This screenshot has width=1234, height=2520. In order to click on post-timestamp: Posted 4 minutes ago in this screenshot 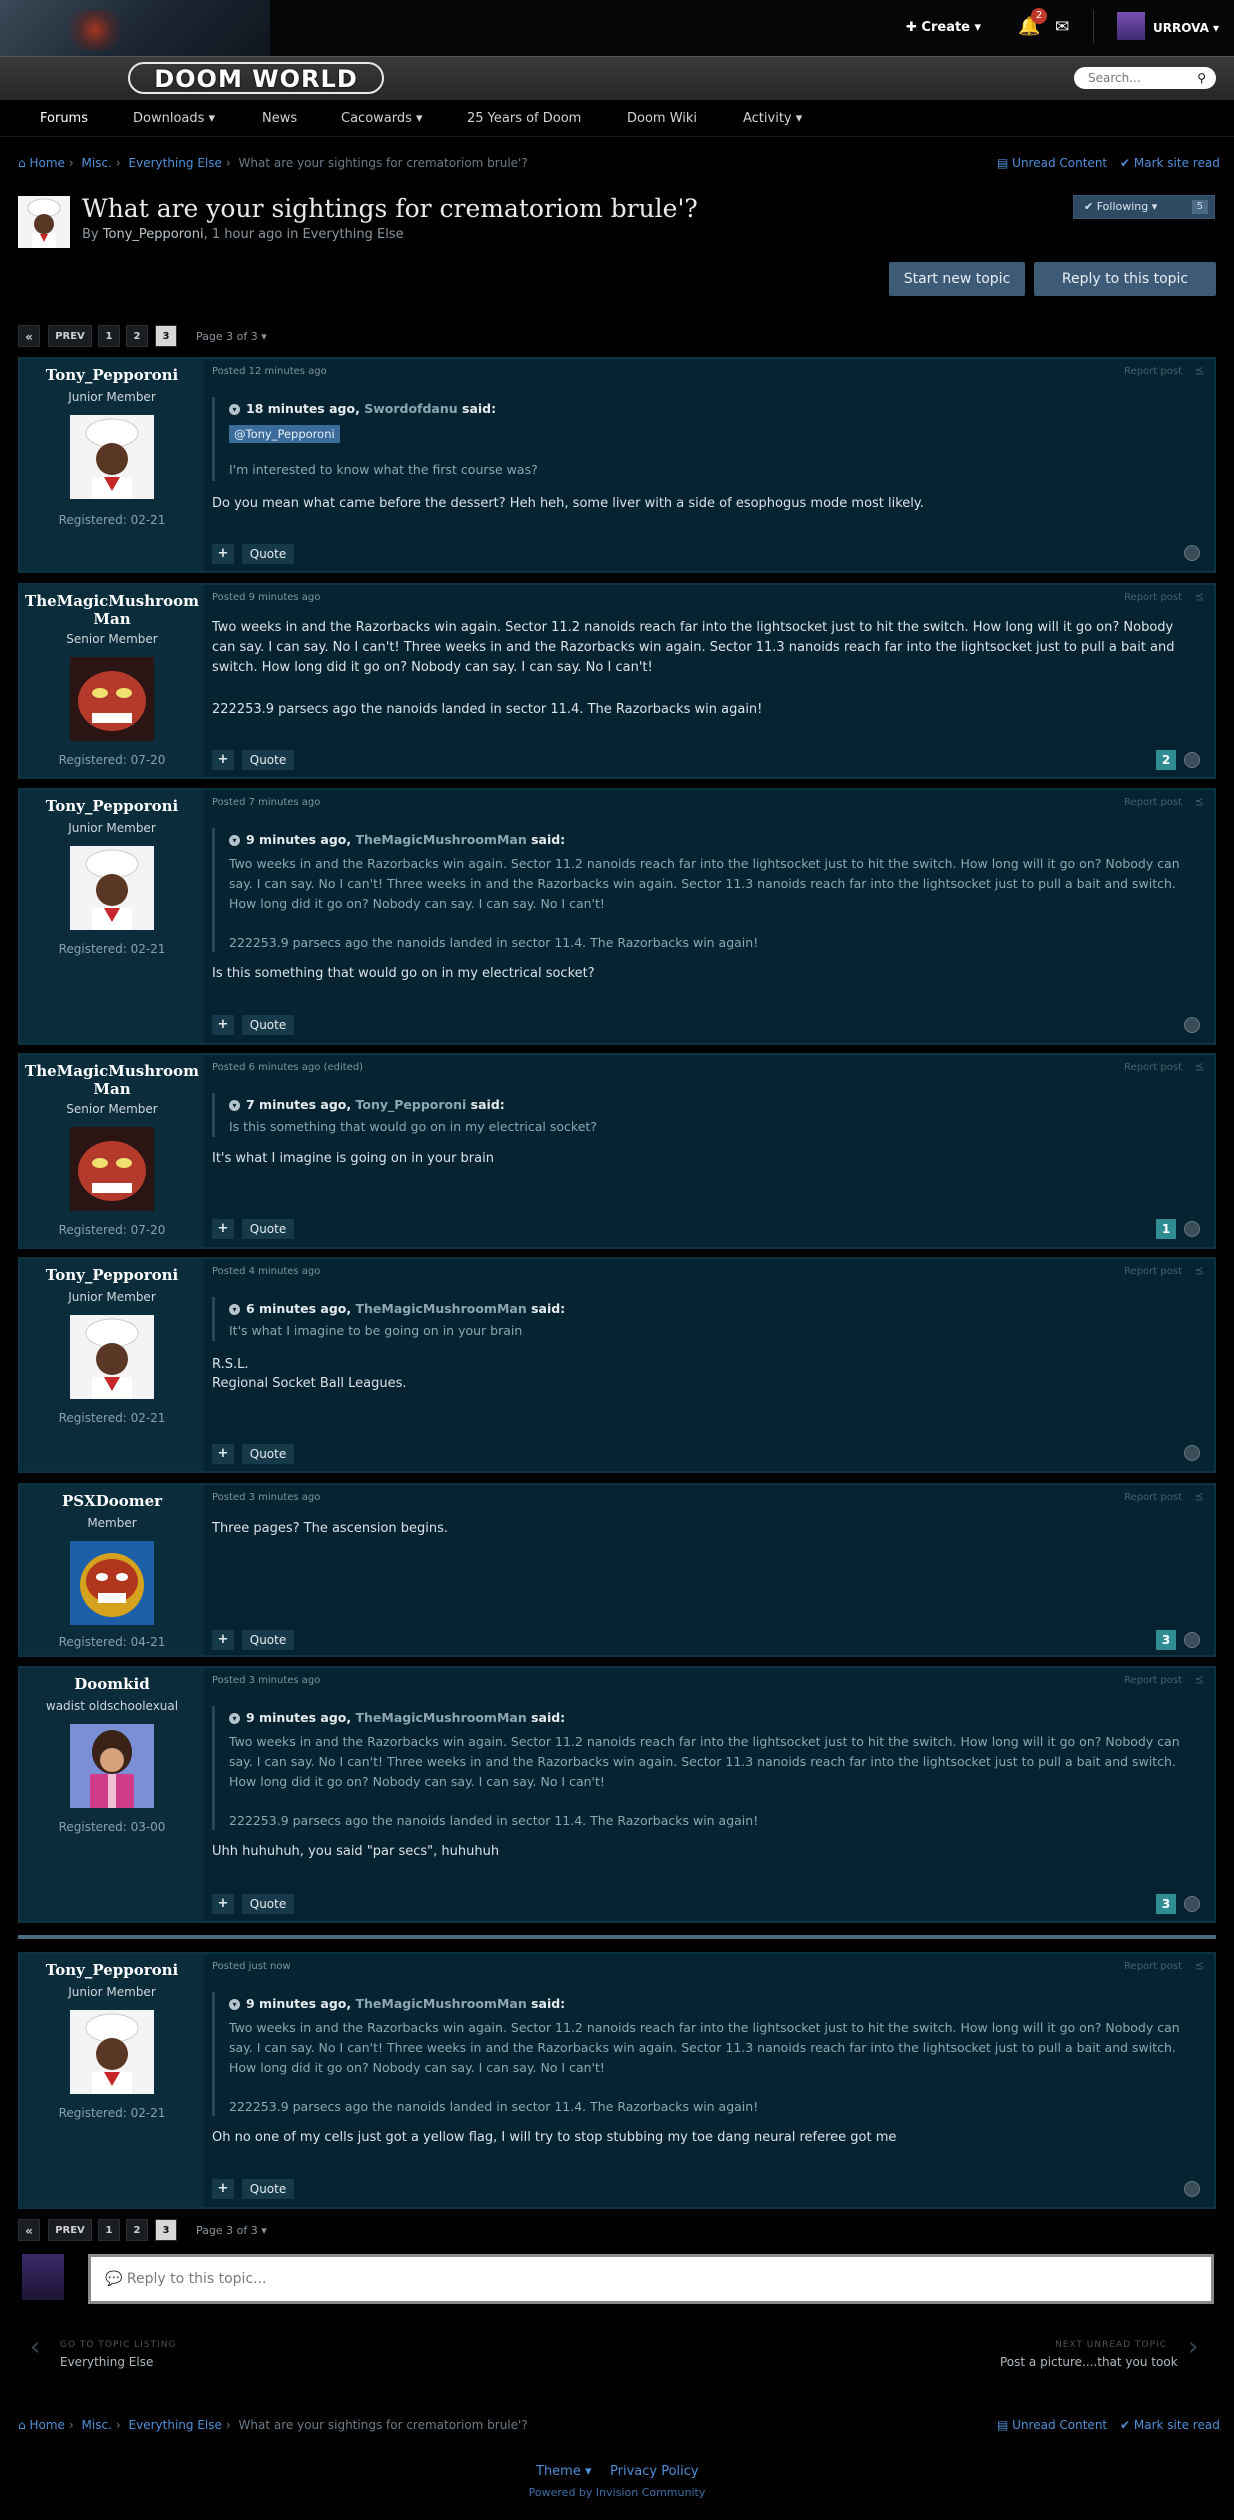, I will do `click(266, 1271)`.